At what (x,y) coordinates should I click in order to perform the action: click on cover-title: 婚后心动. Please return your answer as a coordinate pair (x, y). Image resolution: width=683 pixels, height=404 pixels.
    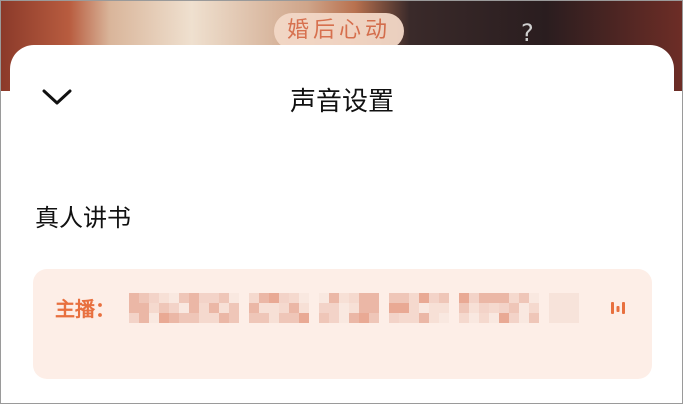
    Looking at the image, I should click on (339, 31).